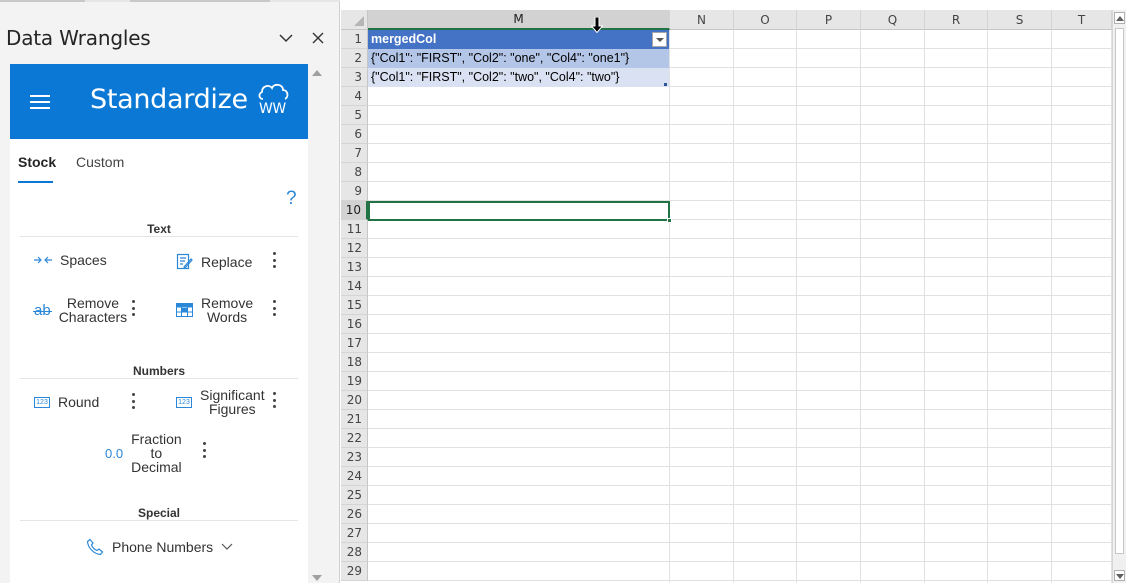  I want to click on row-header-10: 10, so click(354, 210).